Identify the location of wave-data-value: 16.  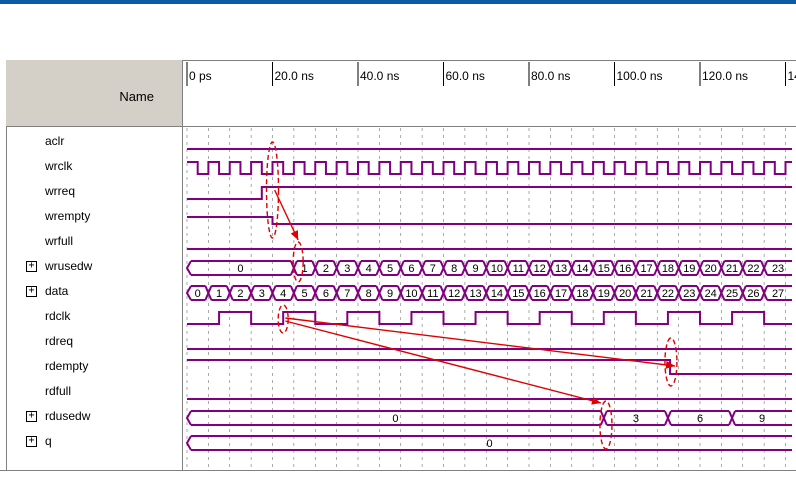
(540, 294).